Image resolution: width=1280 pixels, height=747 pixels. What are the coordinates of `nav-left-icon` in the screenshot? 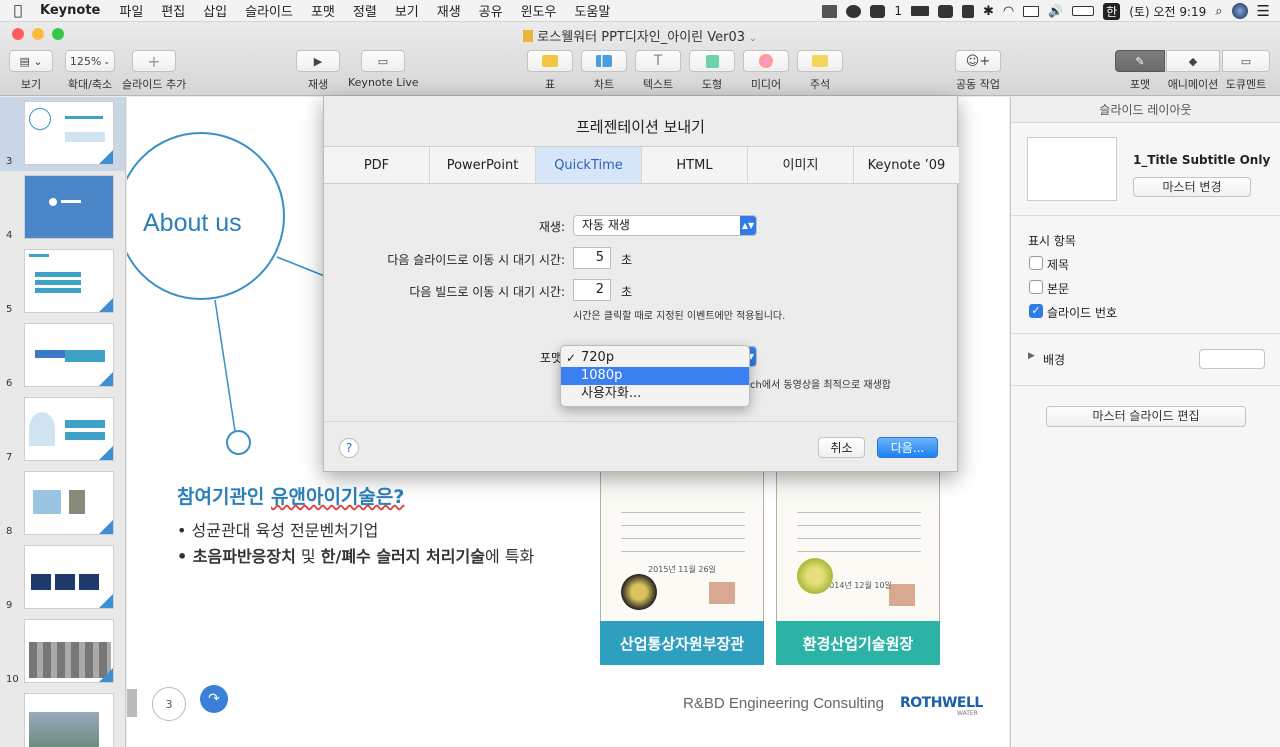 It's located at (132, 703).